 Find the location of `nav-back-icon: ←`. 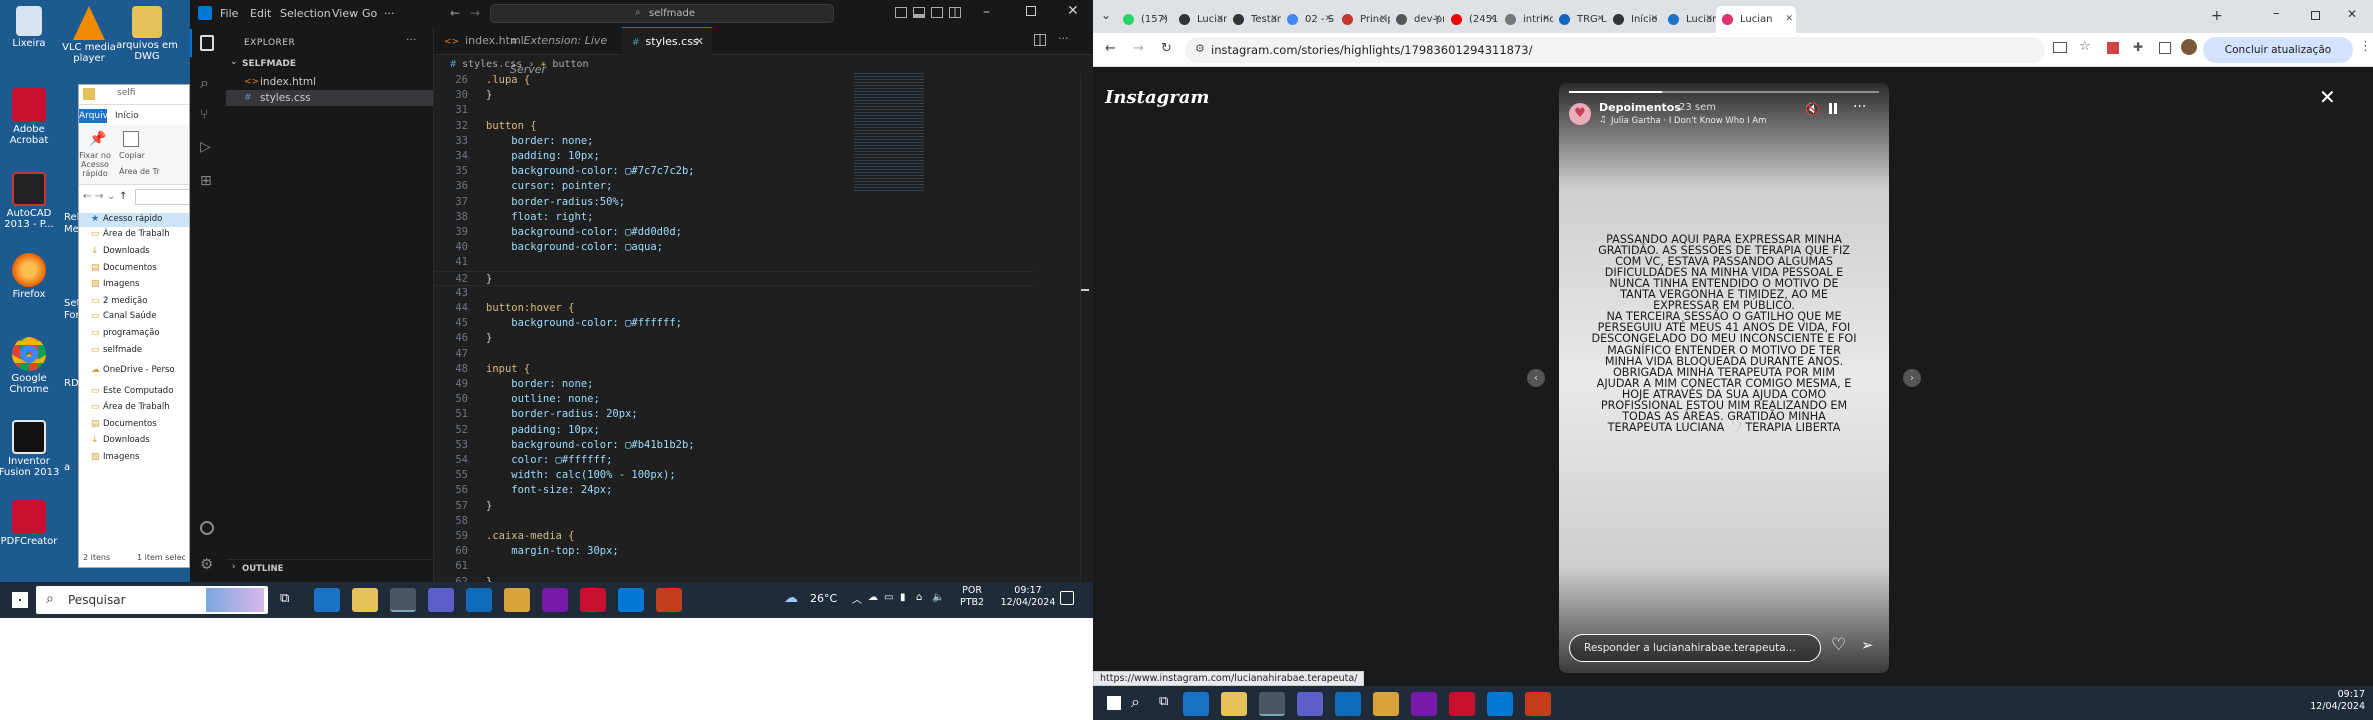

nav-back-icon: ← is located at coordinates (455, 13).